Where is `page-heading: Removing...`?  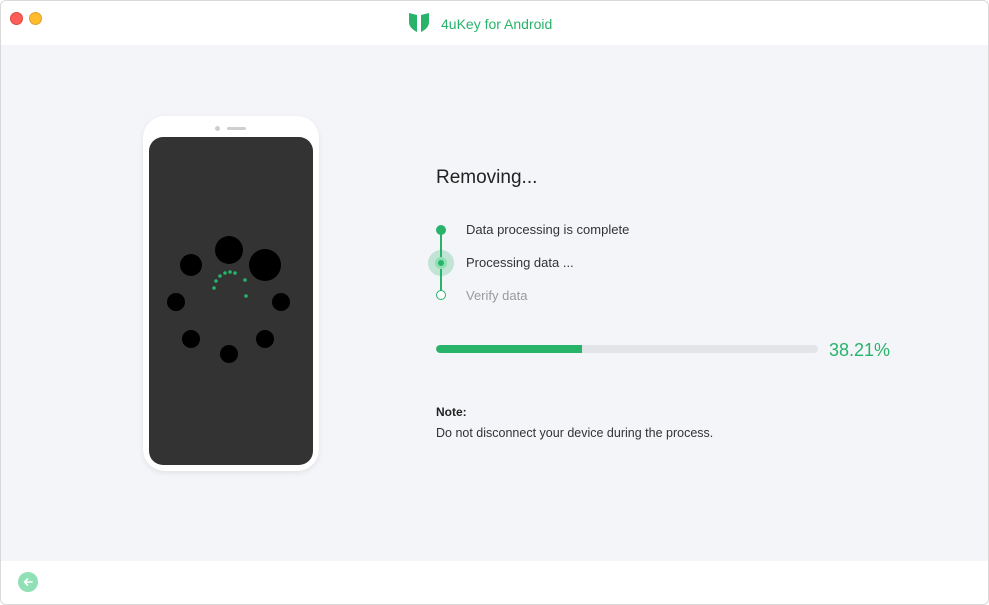 page-heading: Removing... is located at coordinates (487, 177).